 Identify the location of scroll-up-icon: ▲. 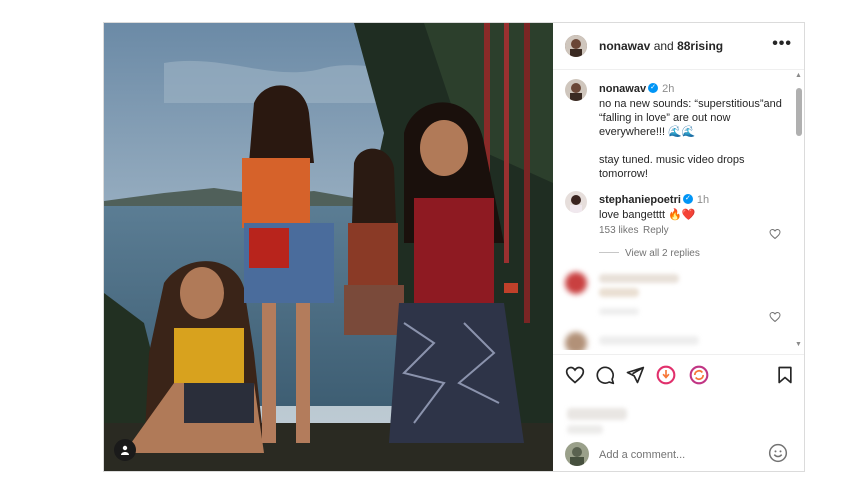
(798, 75).